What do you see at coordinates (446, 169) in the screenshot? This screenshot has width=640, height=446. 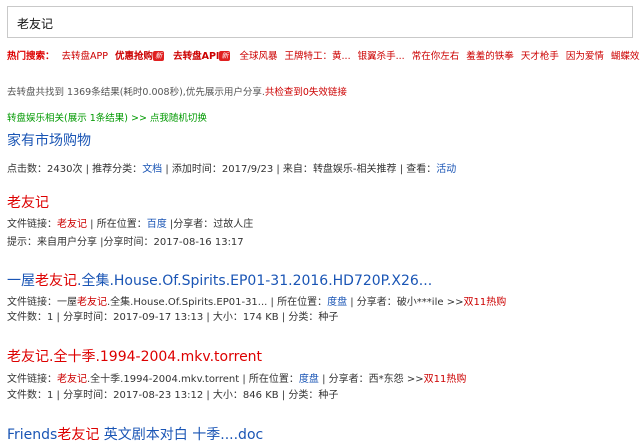 I see `activity-link: 活动` at bounding box center [446, 169].